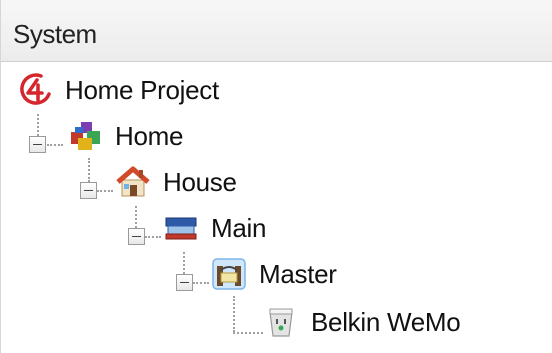  What do you see at coordinates (281, 322) in the screenshot?
I see `wemo-device-icon` at bounding box center [281, 322].